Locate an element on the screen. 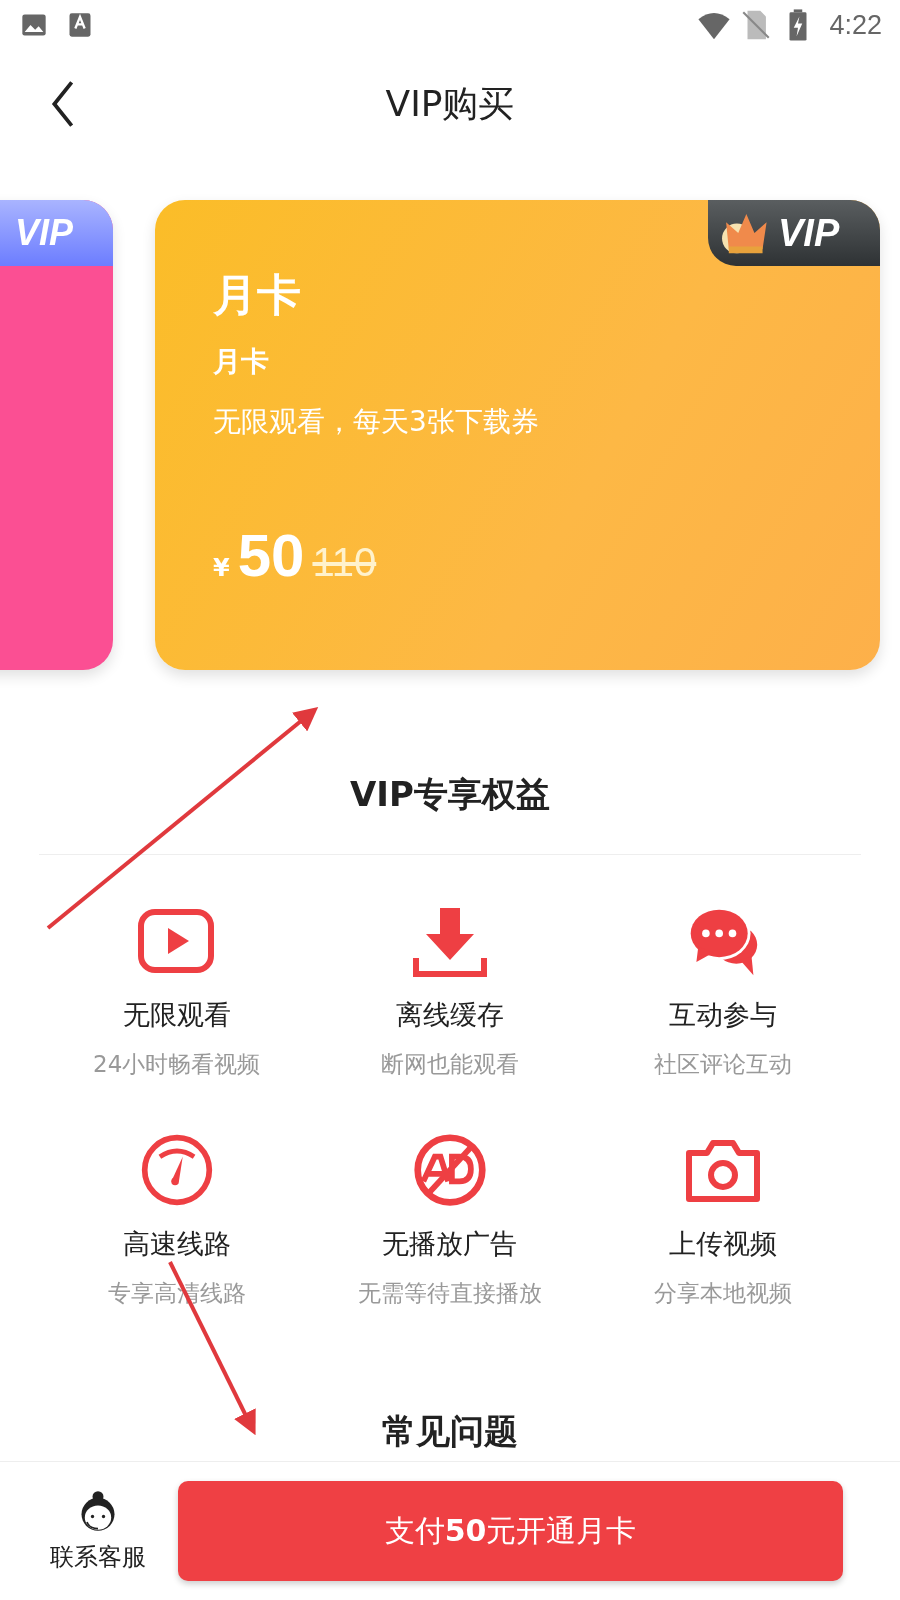 The image size is (900, 1600). section-title: VIP专享权益 is located at coordinates (450, 794).